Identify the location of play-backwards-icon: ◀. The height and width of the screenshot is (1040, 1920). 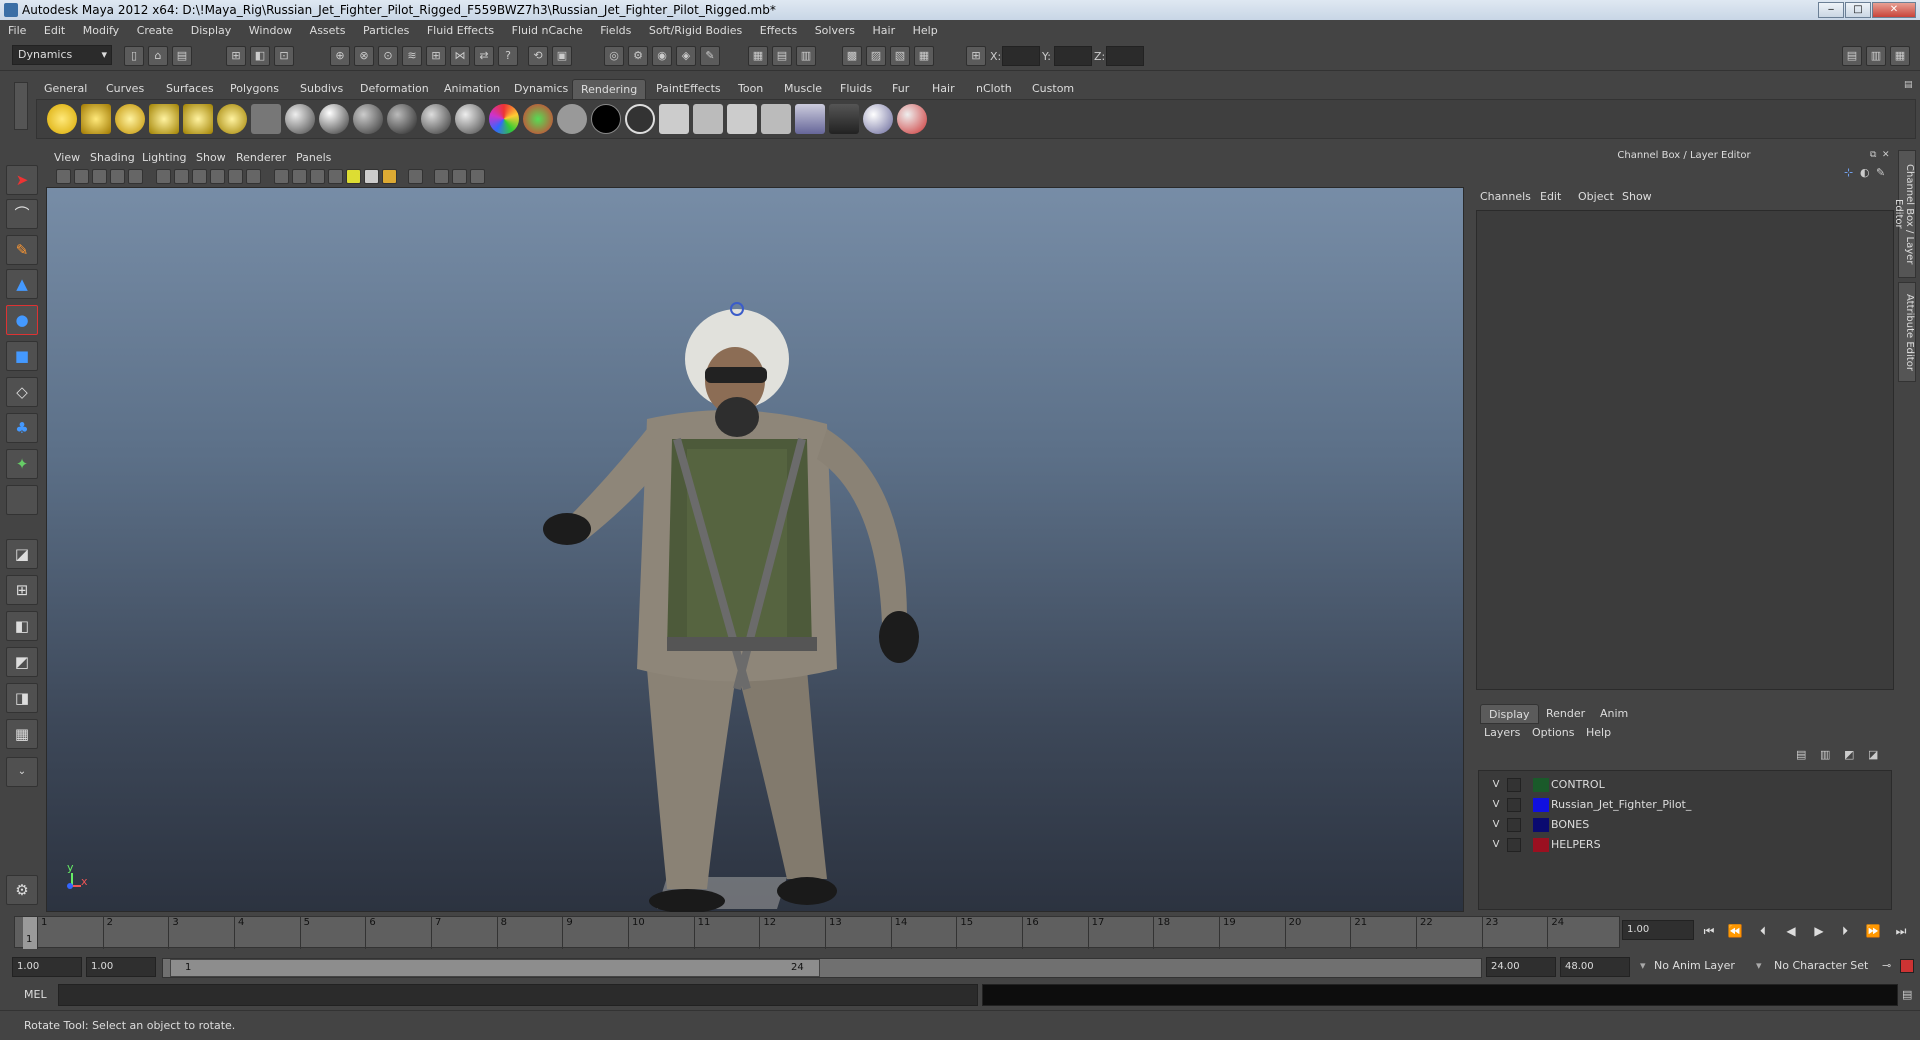
(1791, 931).